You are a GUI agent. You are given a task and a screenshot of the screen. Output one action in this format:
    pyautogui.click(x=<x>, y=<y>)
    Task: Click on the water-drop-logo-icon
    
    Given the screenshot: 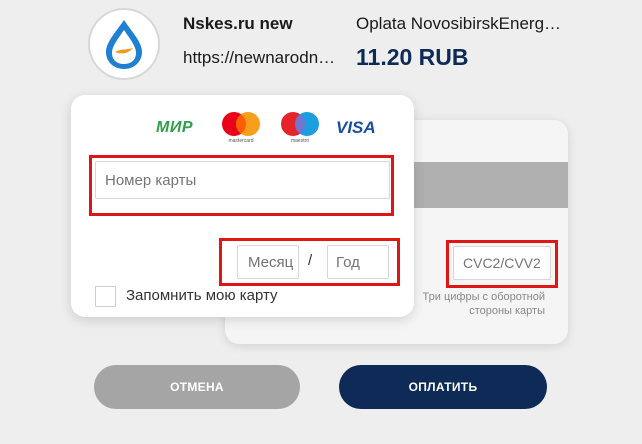 What is the action you would take?
    pyautogui.click(x=124, y=44)
    